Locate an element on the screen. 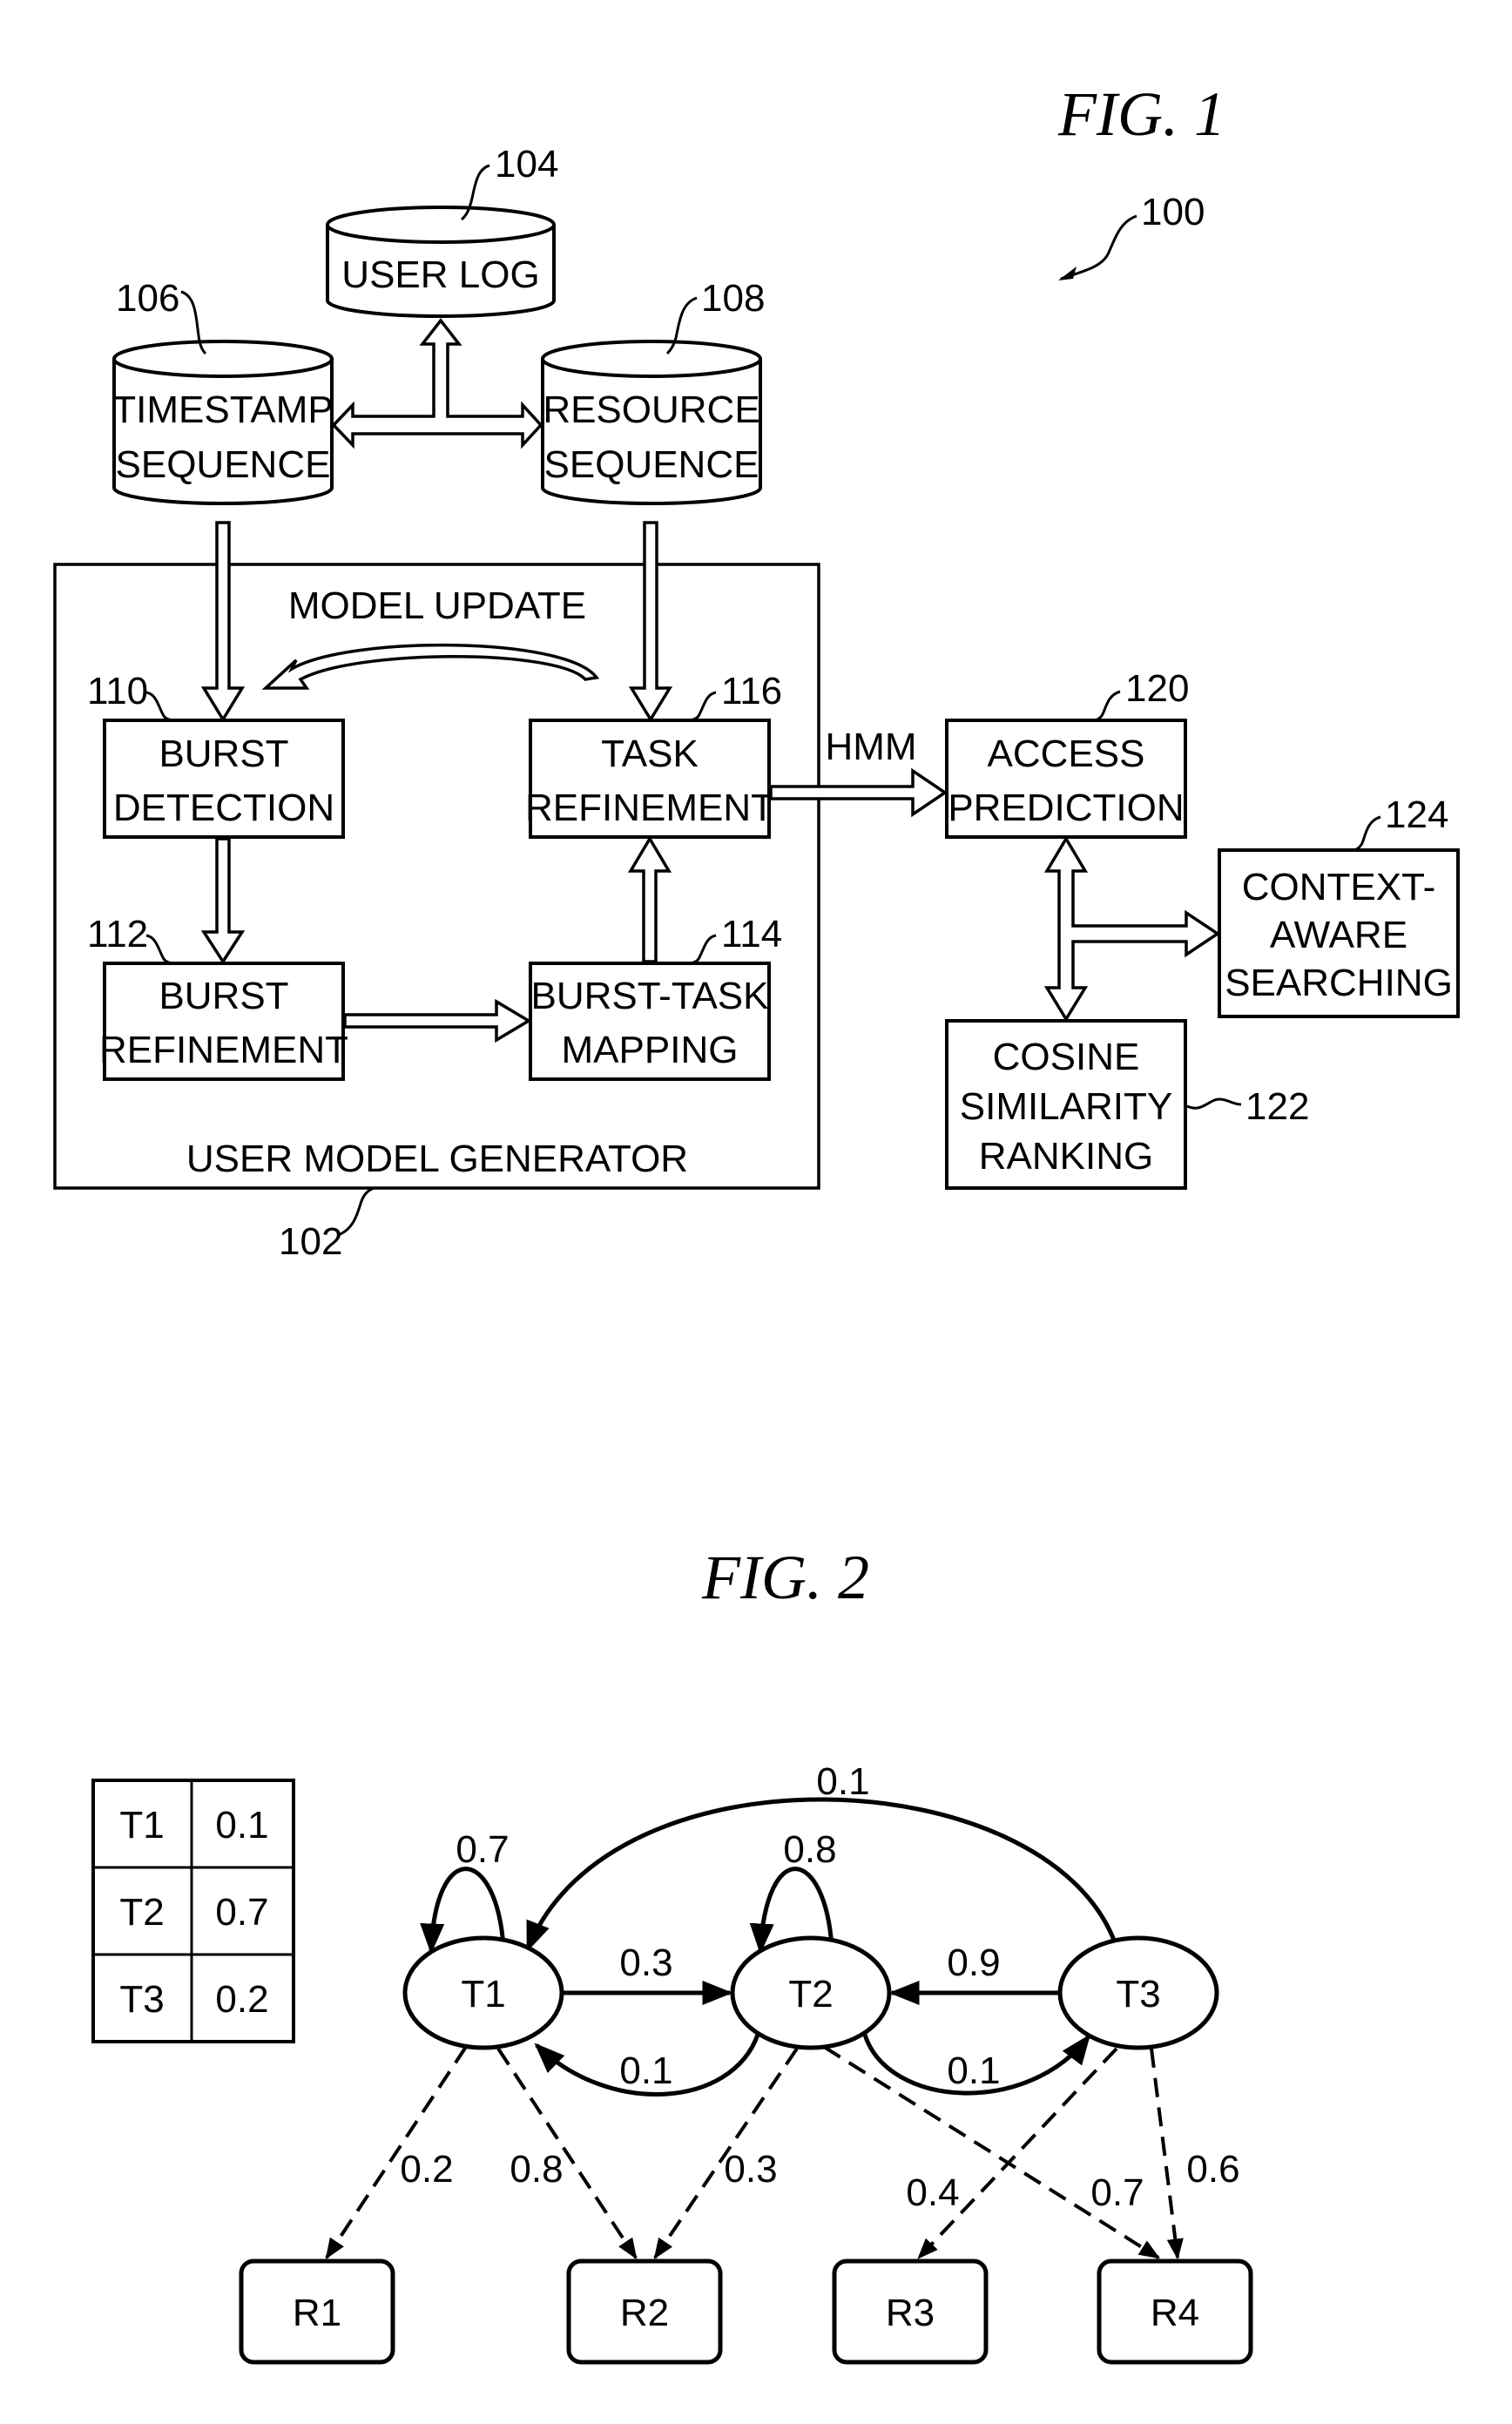  ref-122: 122 is located at coordinates (1277, 1106).